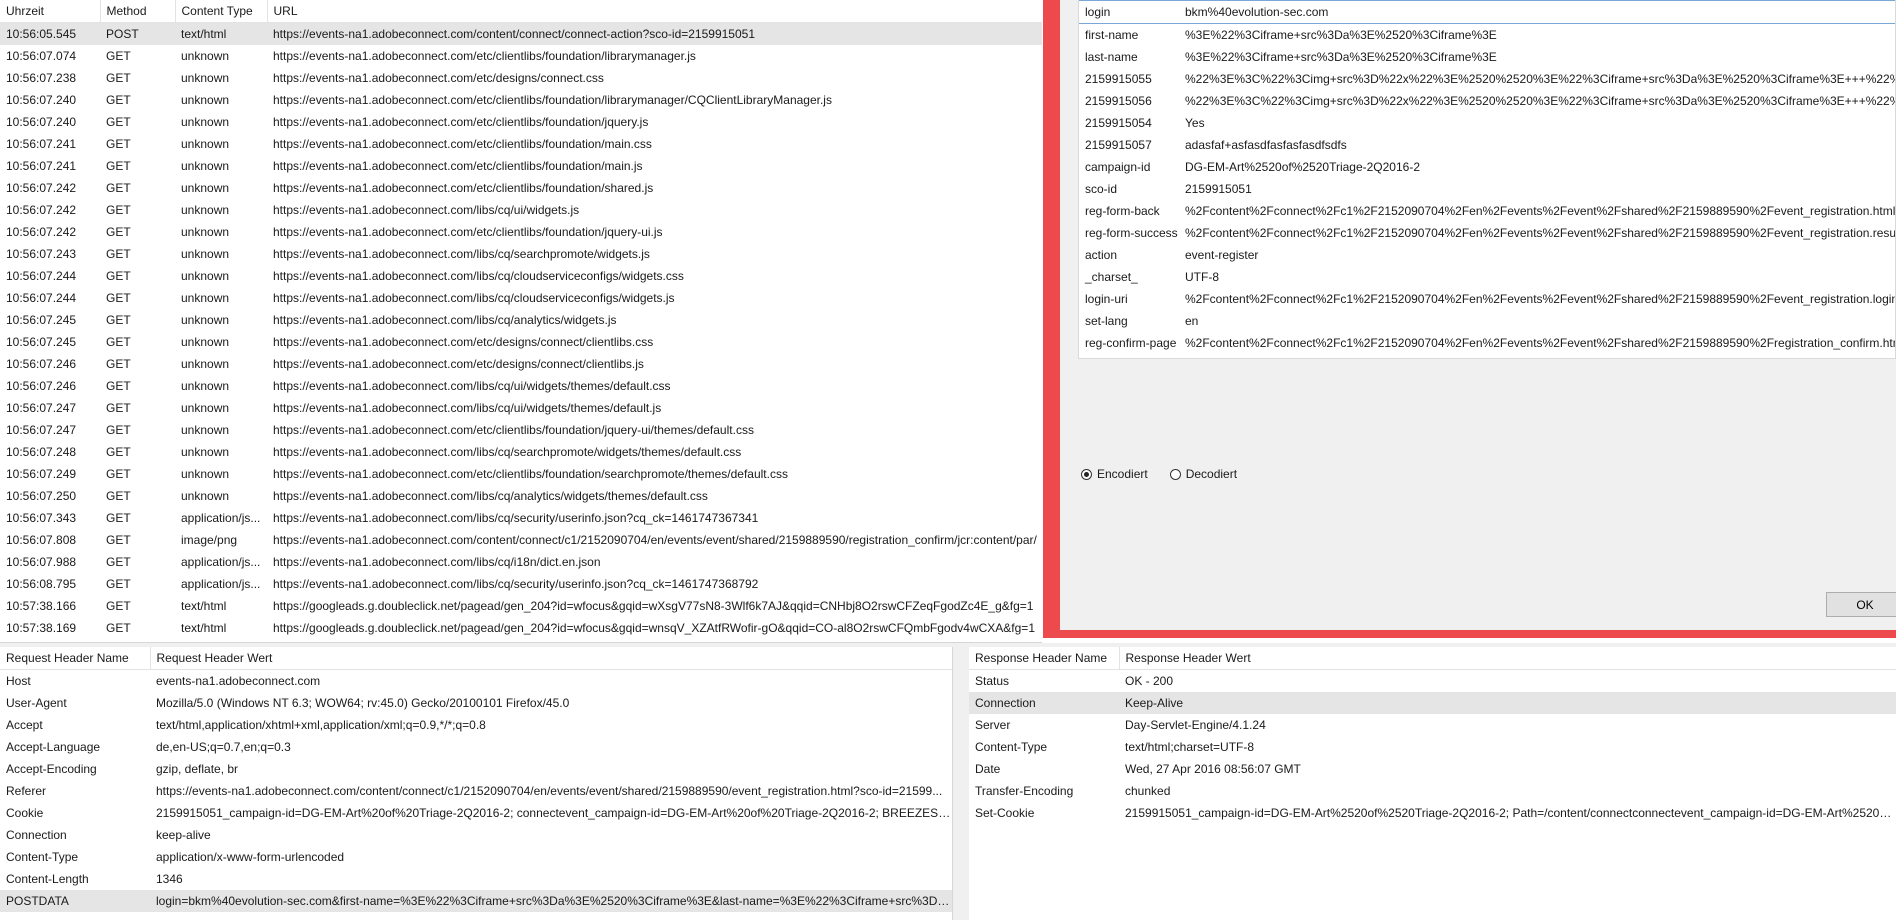 The width and height of the screenshot is (1896, 920). I want to click on ok-button: OK, so click(1861, 604).